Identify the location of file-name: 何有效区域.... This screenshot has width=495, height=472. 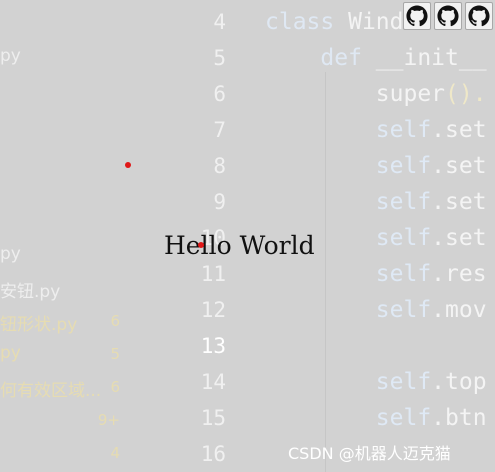
(51, 391).